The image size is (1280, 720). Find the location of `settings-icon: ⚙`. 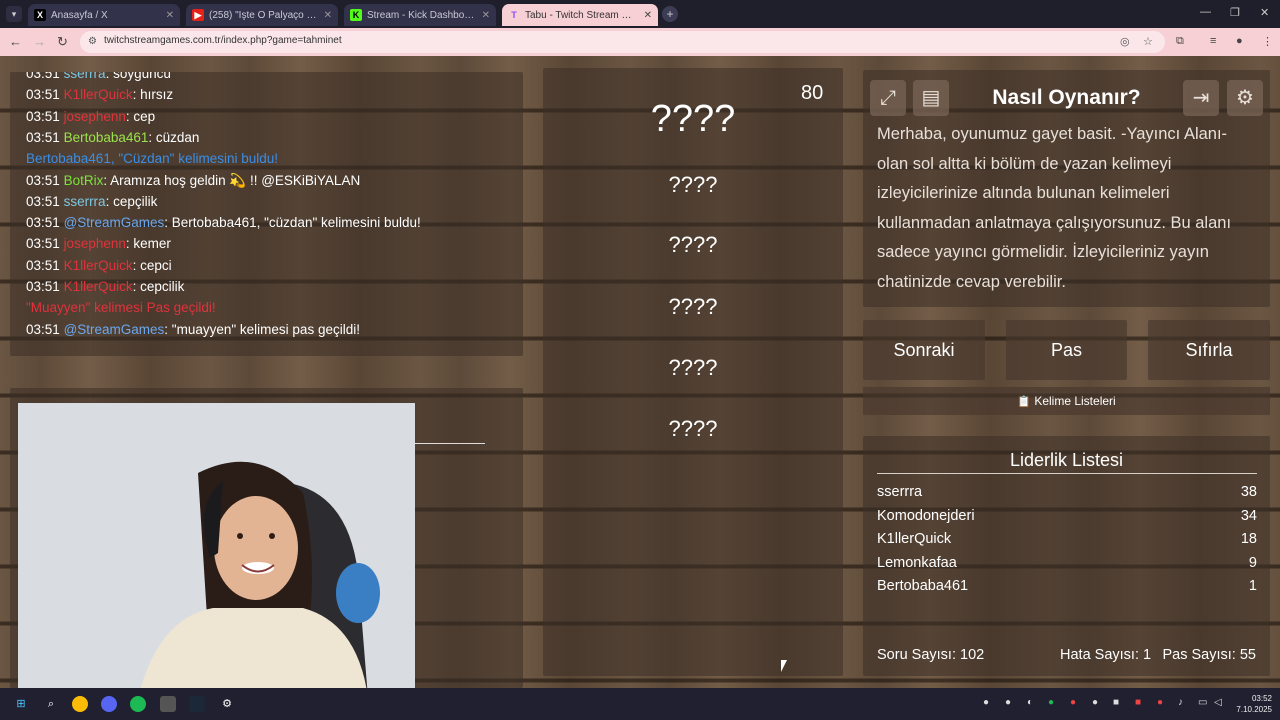

settings-icon: ⚙ is located at coordinates (227, 704).